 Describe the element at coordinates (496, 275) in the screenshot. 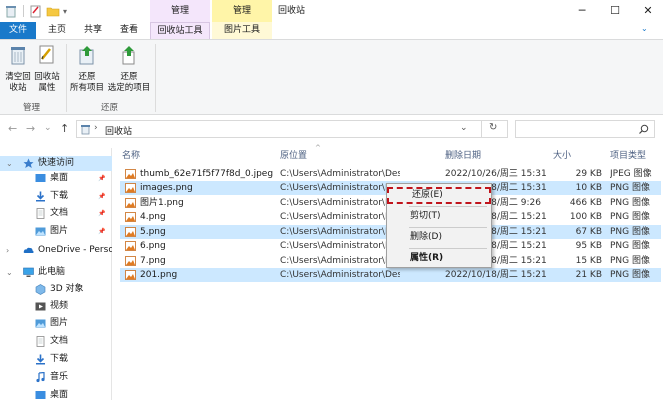

I see `date-deleted: 2022/10/18/周二 15:21` at that location.